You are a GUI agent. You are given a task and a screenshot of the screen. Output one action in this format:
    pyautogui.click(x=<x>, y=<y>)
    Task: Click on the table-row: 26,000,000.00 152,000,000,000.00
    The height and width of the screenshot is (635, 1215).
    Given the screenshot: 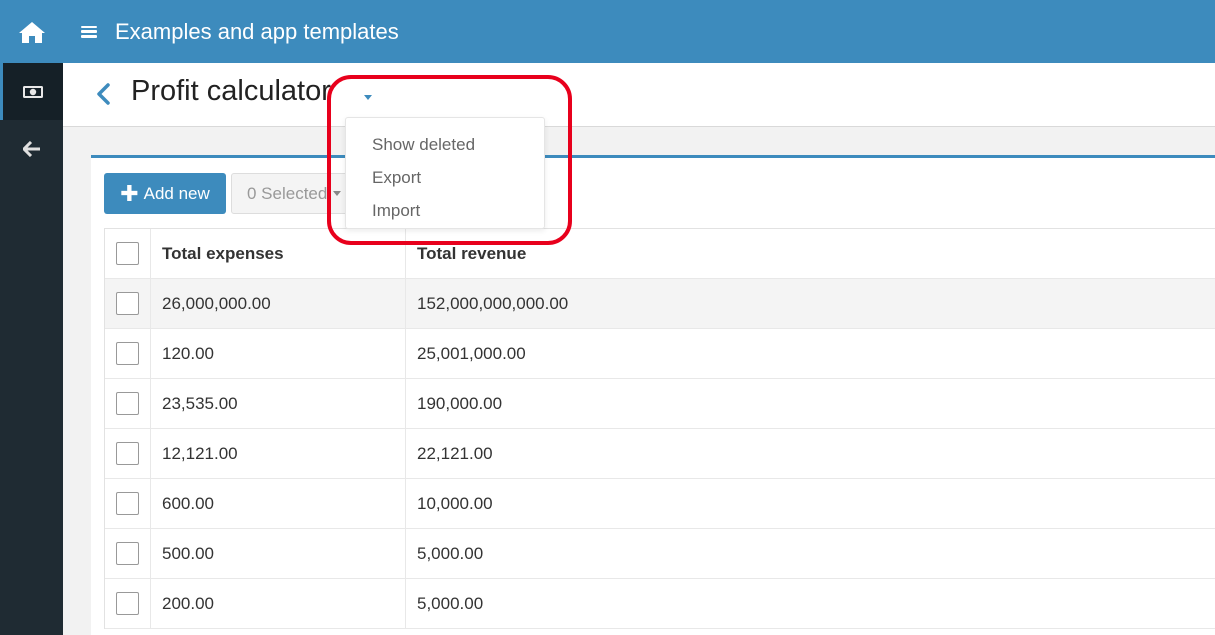 What is the action you would take?
    pyautogui.click(x=660, y=304)
    